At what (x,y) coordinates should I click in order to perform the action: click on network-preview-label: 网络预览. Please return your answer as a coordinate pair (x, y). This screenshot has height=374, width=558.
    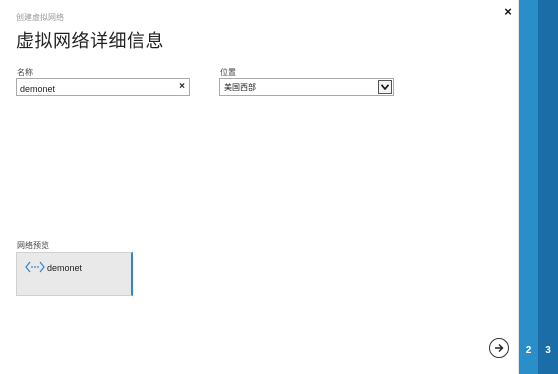
    Looking at the image, I should click on (33, 245).